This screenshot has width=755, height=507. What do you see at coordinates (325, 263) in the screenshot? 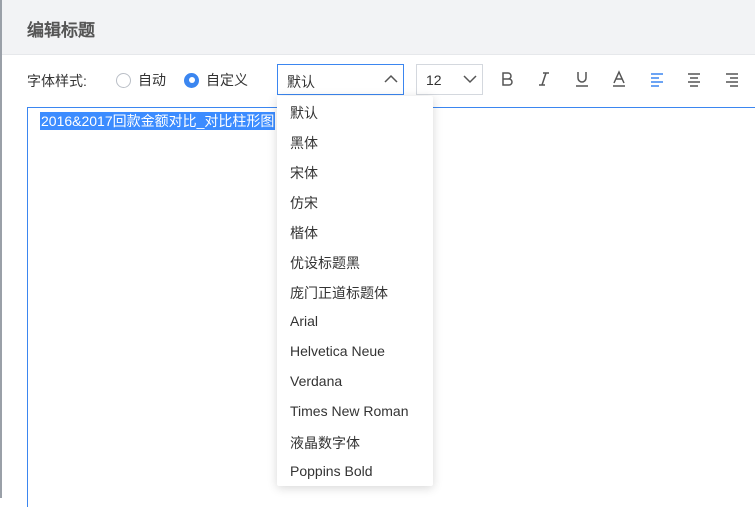
I see `font-option: 优设标题黑` at bounding box center [325, 263].